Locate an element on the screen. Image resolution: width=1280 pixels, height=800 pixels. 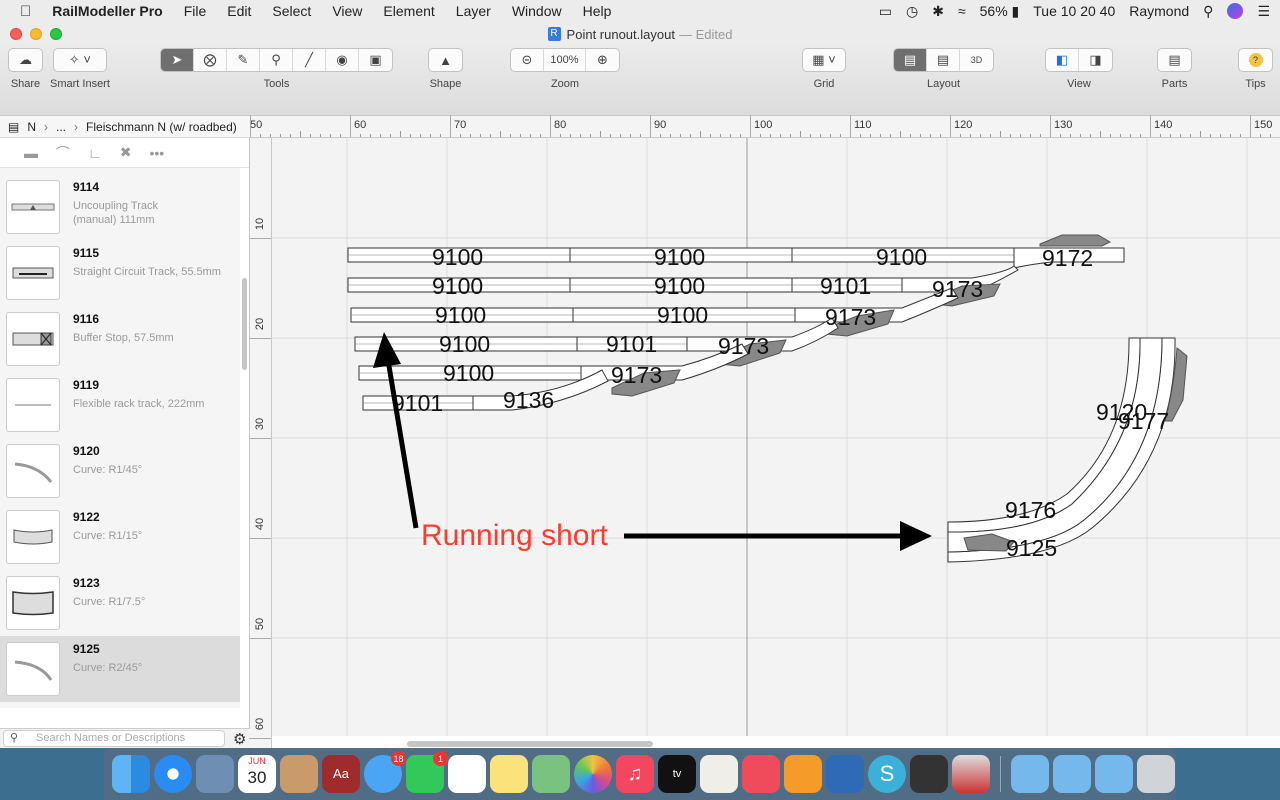
track-label: 9173 is located at coordinates (636, 375).